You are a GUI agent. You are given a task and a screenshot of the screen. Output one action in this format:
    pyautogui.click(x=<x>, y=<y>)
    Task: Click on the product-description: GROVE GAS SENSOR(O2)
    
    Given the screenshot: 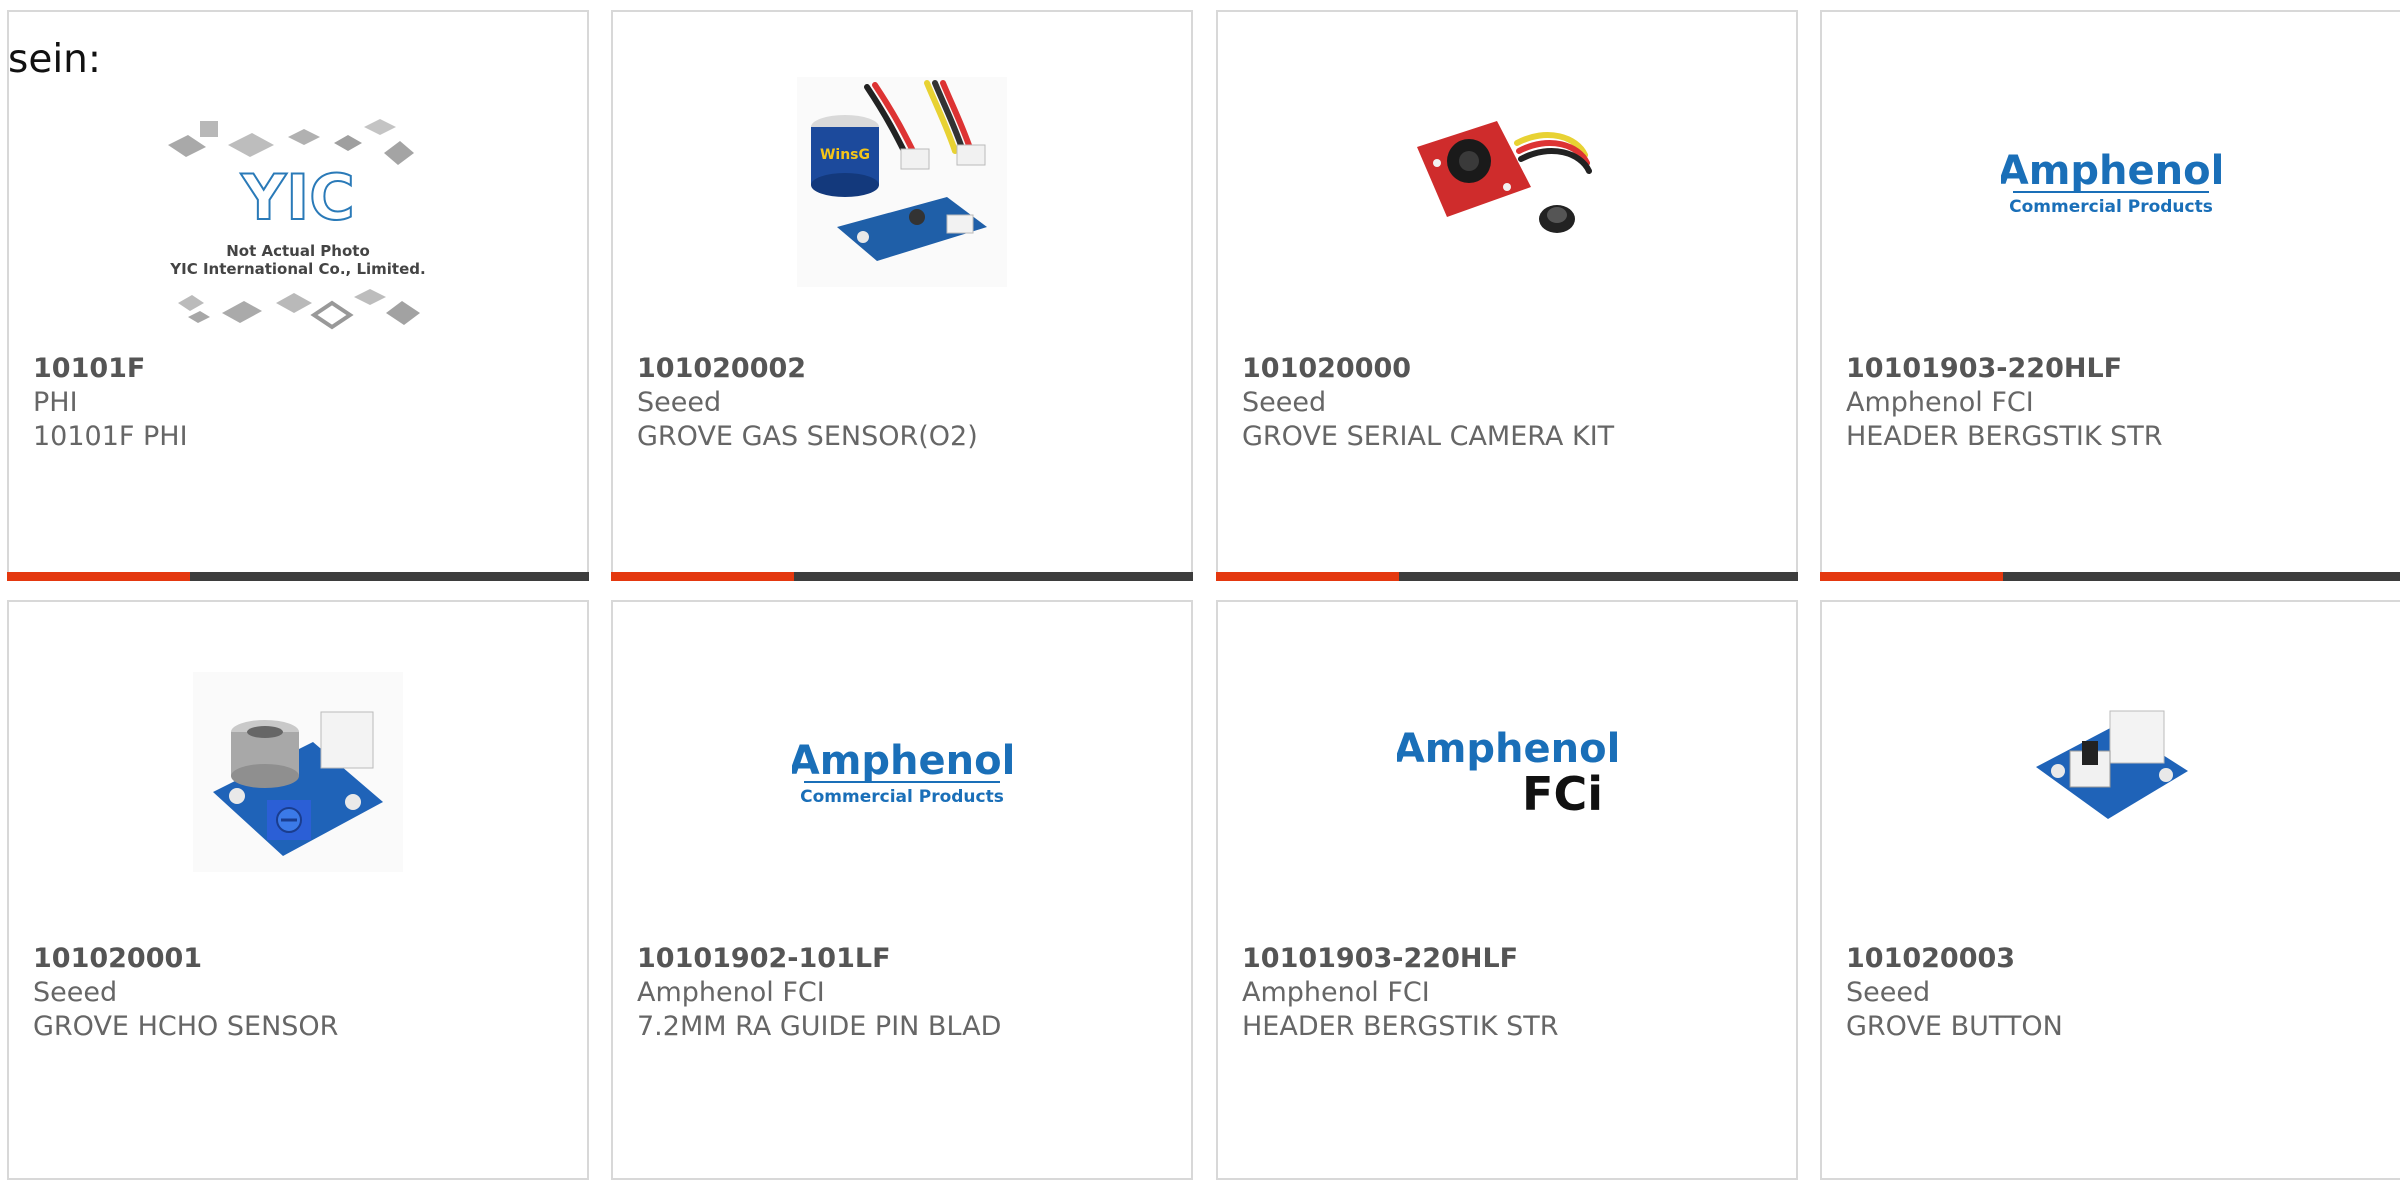 What is the action you would take?
    pyautogui.click(x=807, y=436)
    